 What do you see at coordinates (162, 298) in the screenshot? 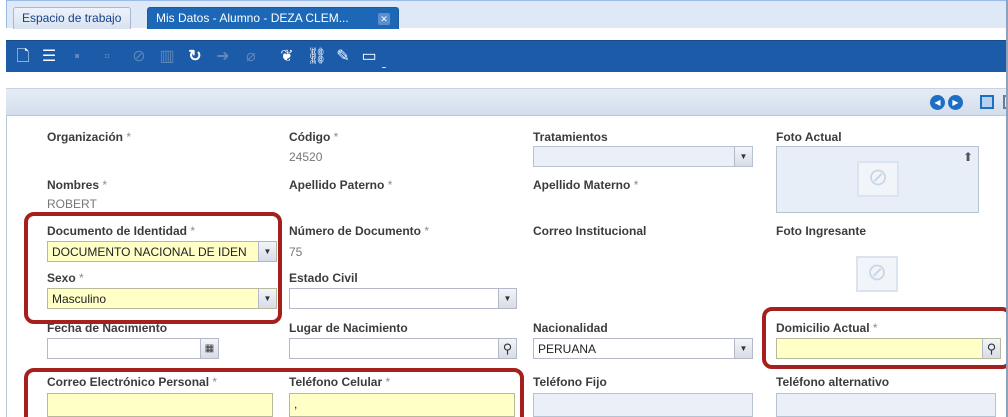
I see `sexo-select: Masculino ▼` at bounding box center [162, 298].